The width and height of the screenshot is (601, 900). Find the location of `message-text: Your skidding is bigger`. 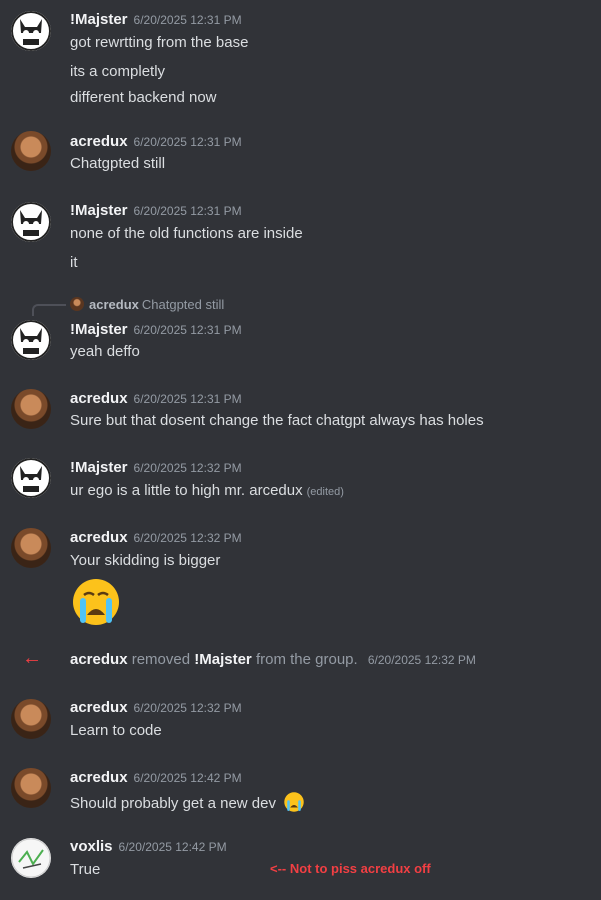

message-text: Your skidding is bigger is located at coordinates (145, 560).